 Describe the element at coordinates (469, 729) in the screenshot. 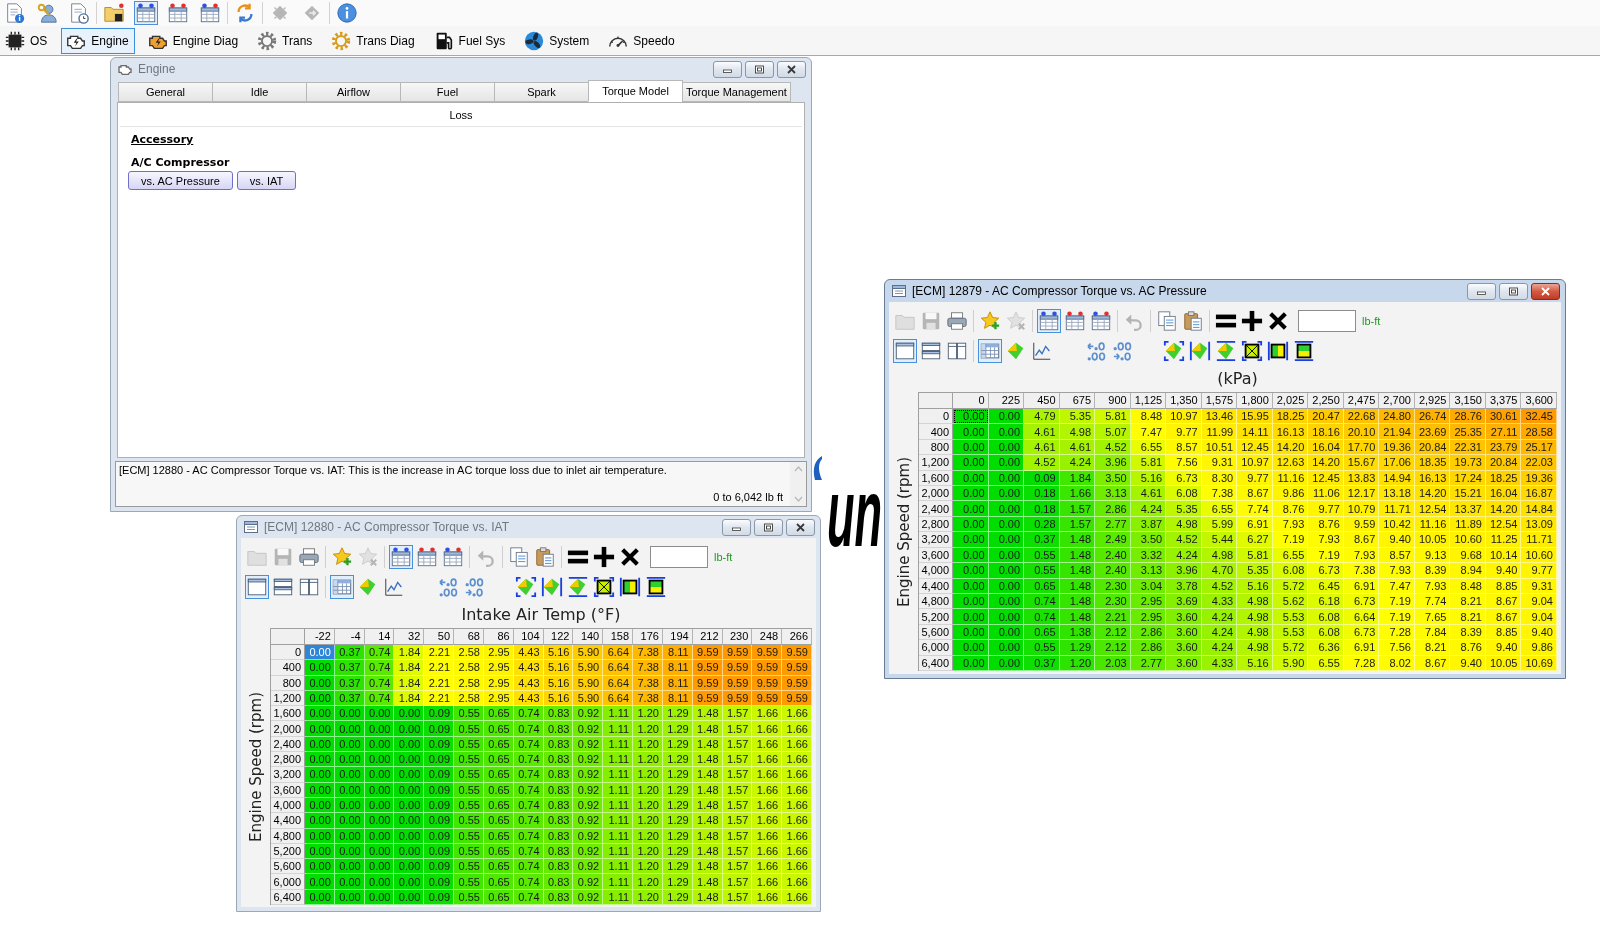

I see `table-cell: 0.55` at that location.